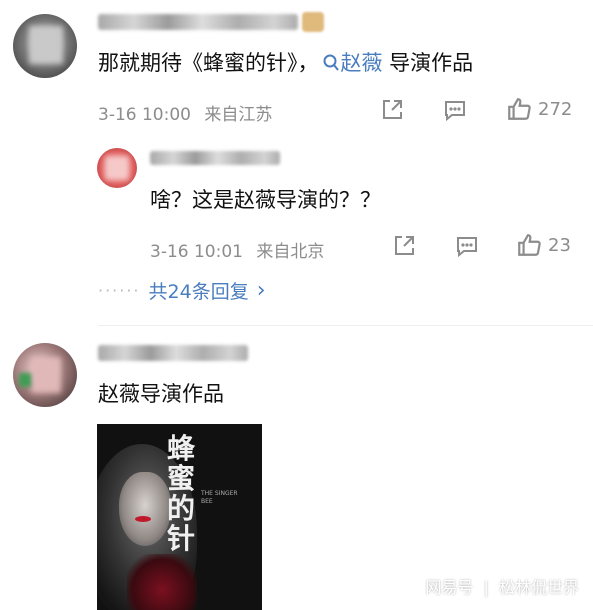  I want to click on reply-button, so click(455, 110).